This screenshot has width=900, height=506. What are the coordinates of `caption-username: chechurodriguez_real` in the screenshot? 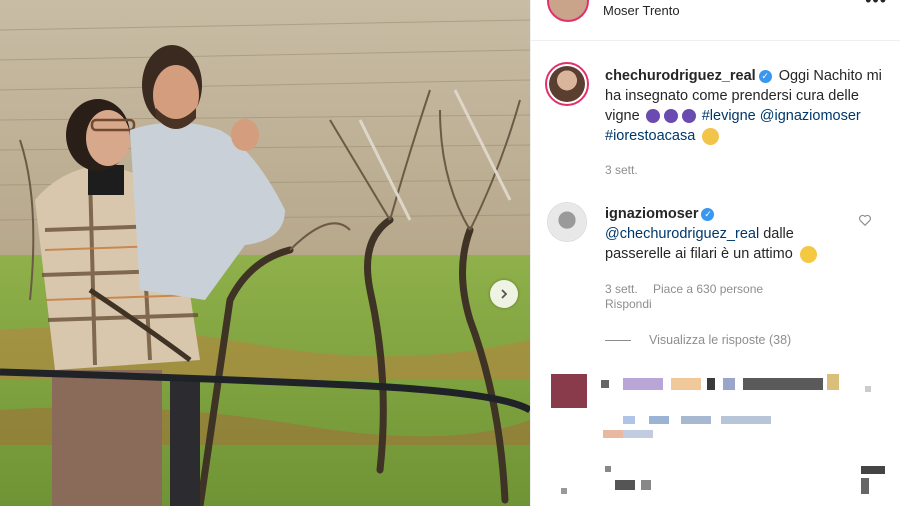 It's located at (680, 76).